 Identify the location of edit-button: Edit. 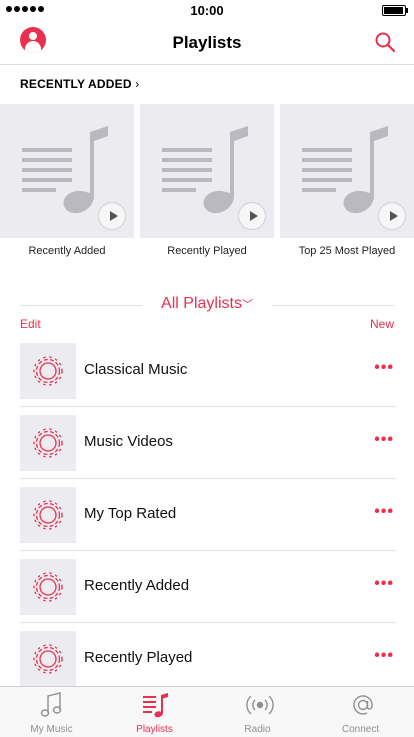
(30, 324).